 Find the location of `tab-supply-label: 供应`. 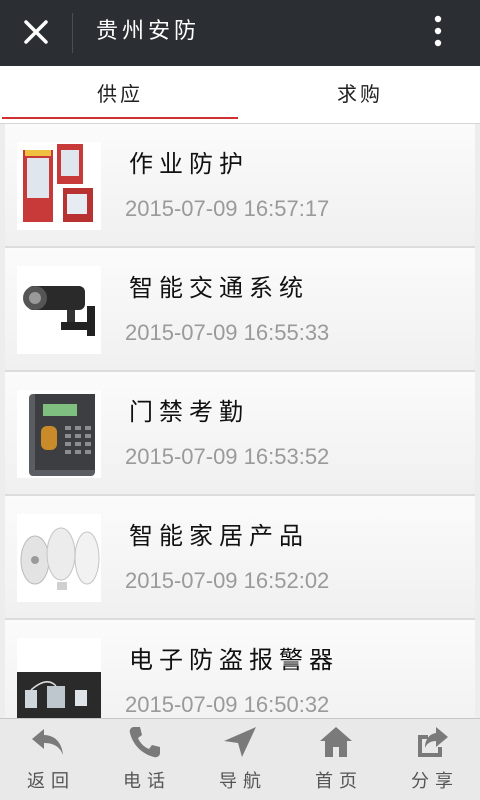

tab-supply-label: 供应 is located at coordinates (120, 94).